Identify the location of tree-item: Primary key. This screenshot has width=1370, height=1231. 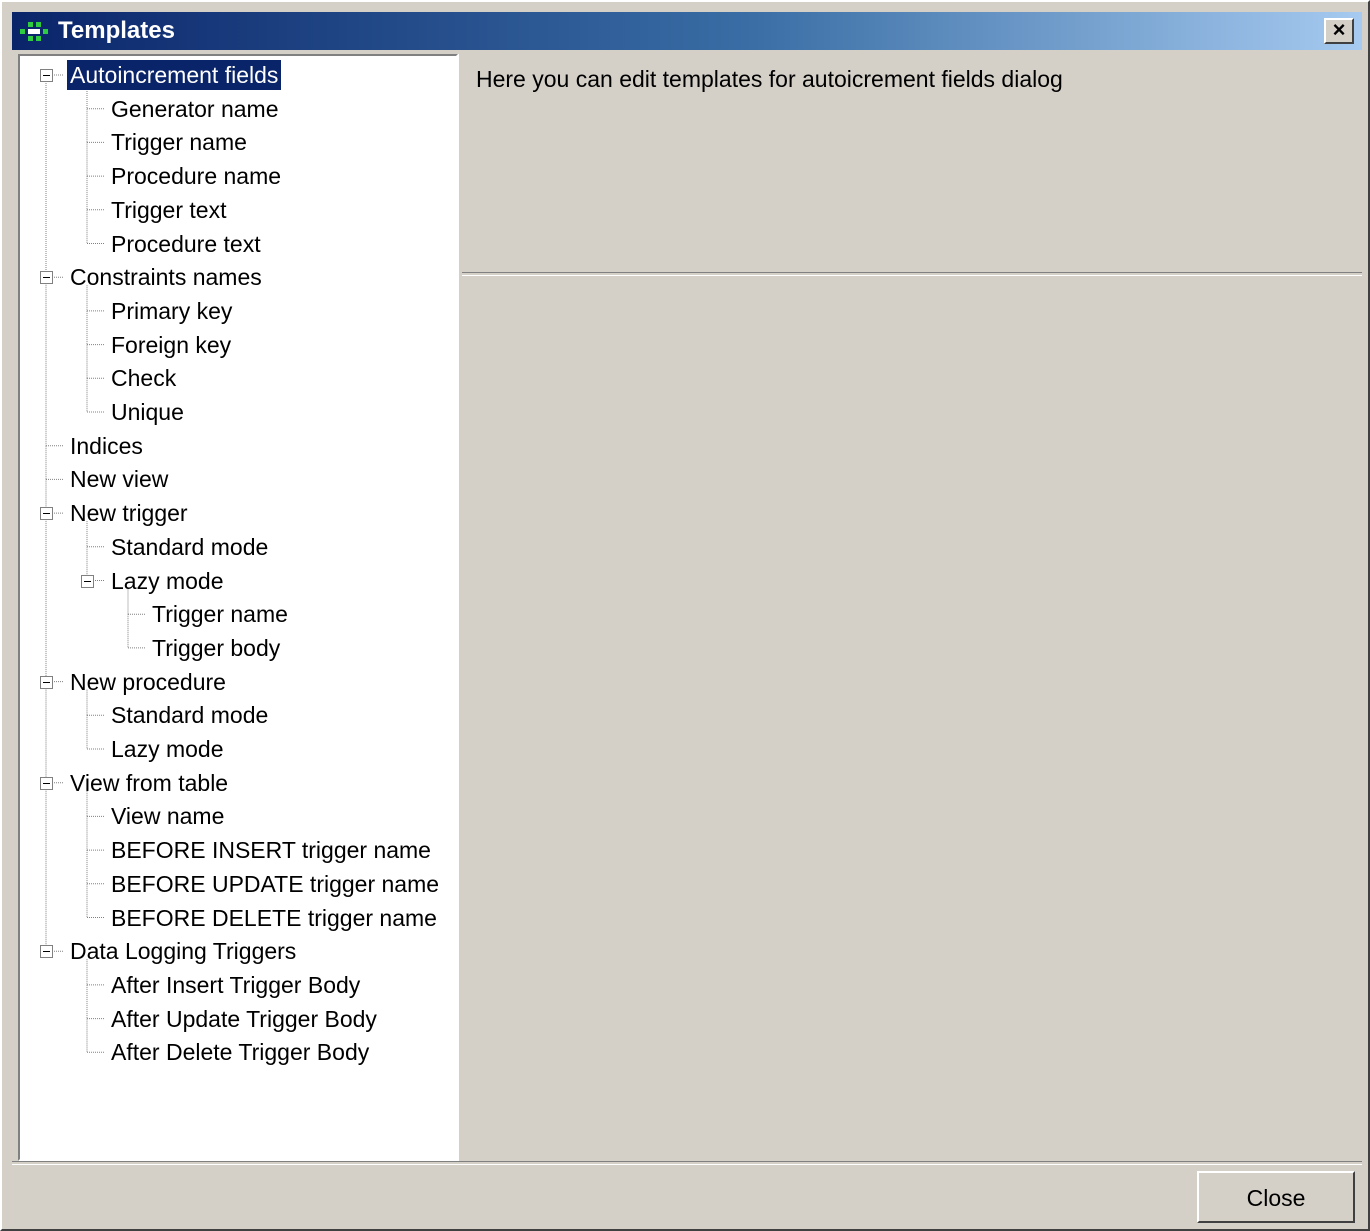
(171, 311).